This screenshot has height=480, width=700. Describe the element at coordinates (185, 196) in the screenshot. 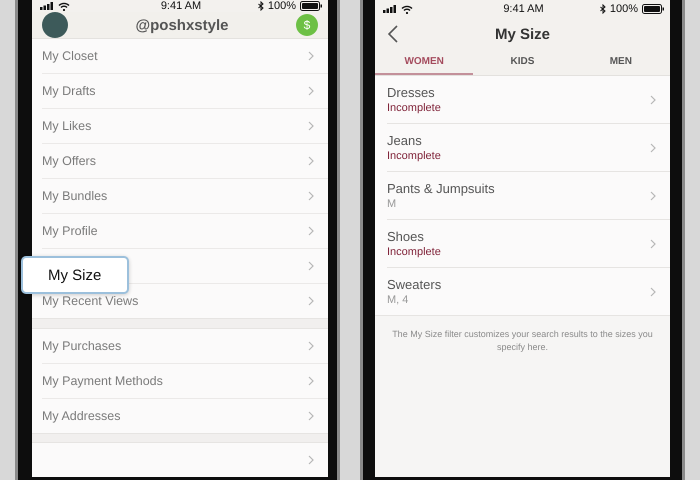

I see `menu-item: My Bundles` at that location.